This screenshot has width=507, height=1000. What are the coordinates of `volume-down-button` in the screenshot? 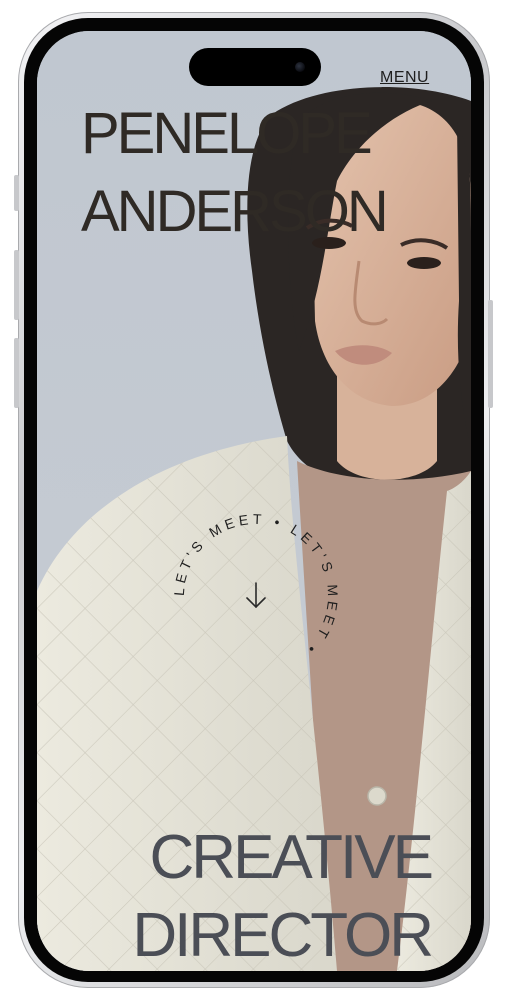 It's located at (16, 373).